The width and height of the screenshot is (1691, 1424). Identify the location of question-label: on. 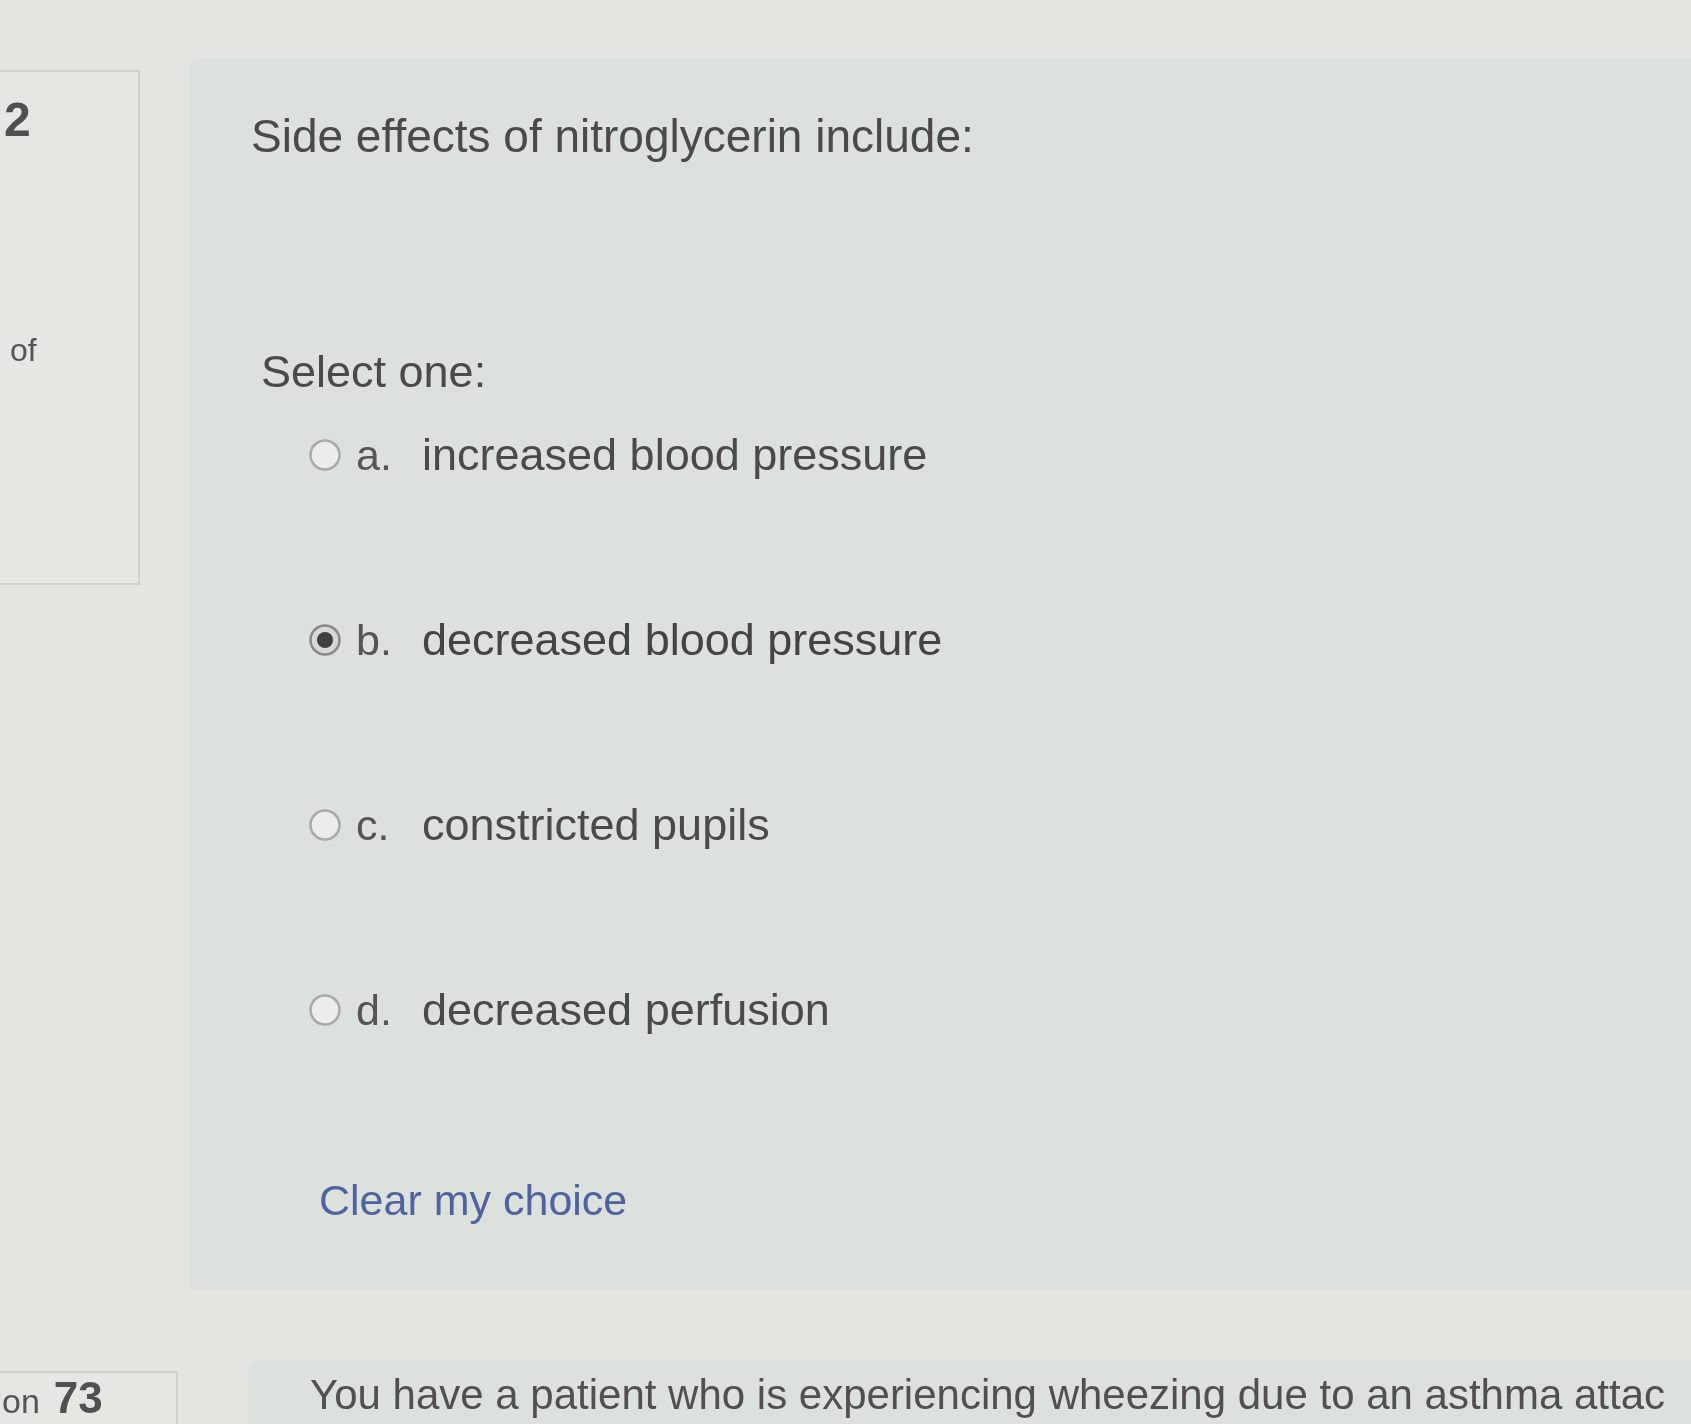
(20, 1401).